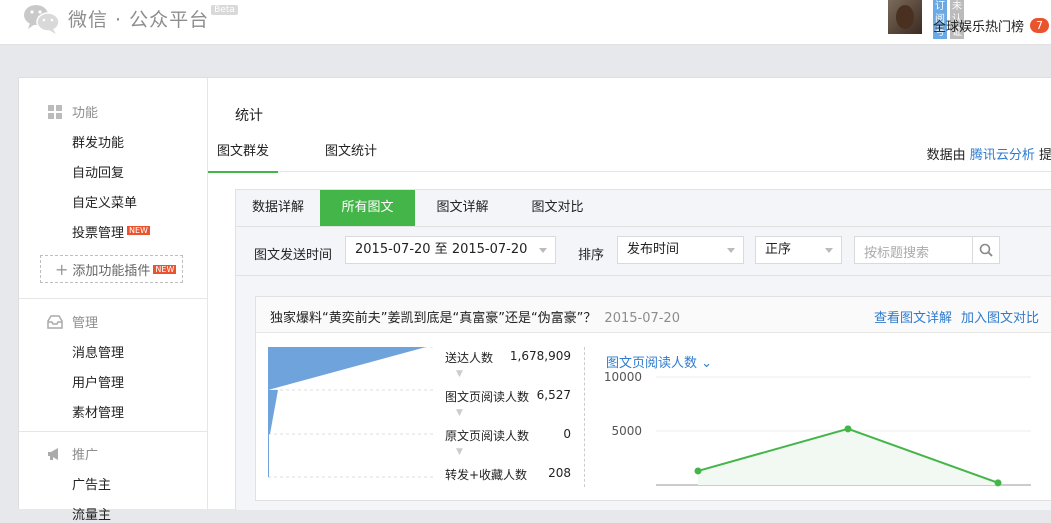  What do you see at coordinates (591, 255) in the screenshot?
I see `sort-label: 排序` at bounding box center [591, 255].